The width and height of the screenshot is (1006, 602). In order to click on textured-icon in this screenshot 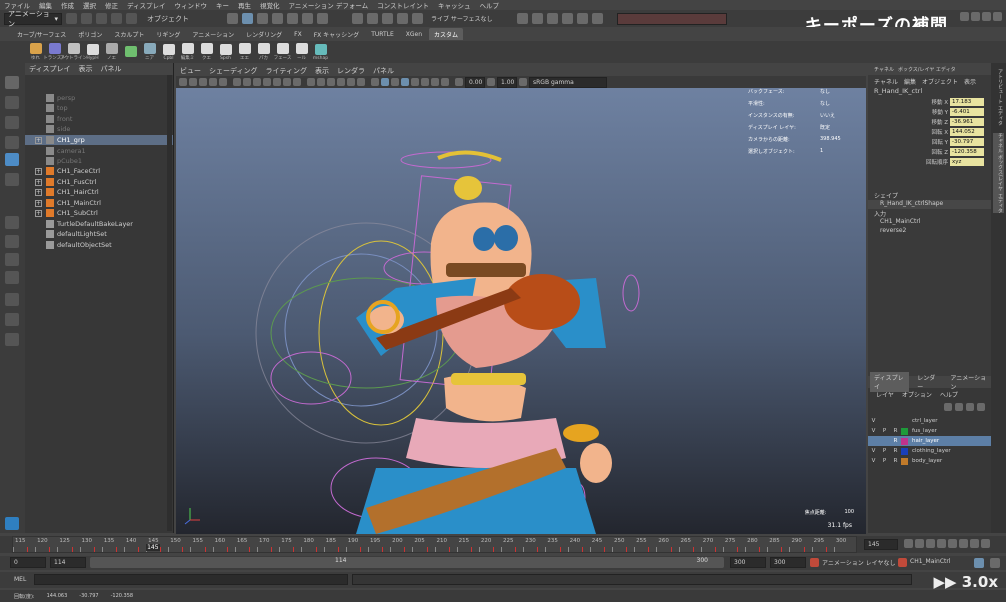, I will do `click(341, 82)`.